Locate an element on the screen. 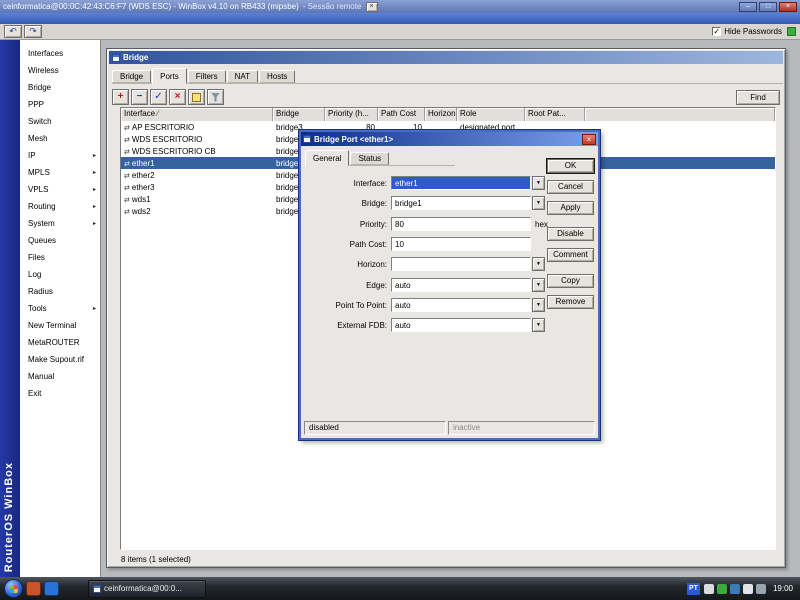 Image resolution: width=800 pixels, height=600 pixels. sidebar-item-label: Files is located at coordinates (36, 257).